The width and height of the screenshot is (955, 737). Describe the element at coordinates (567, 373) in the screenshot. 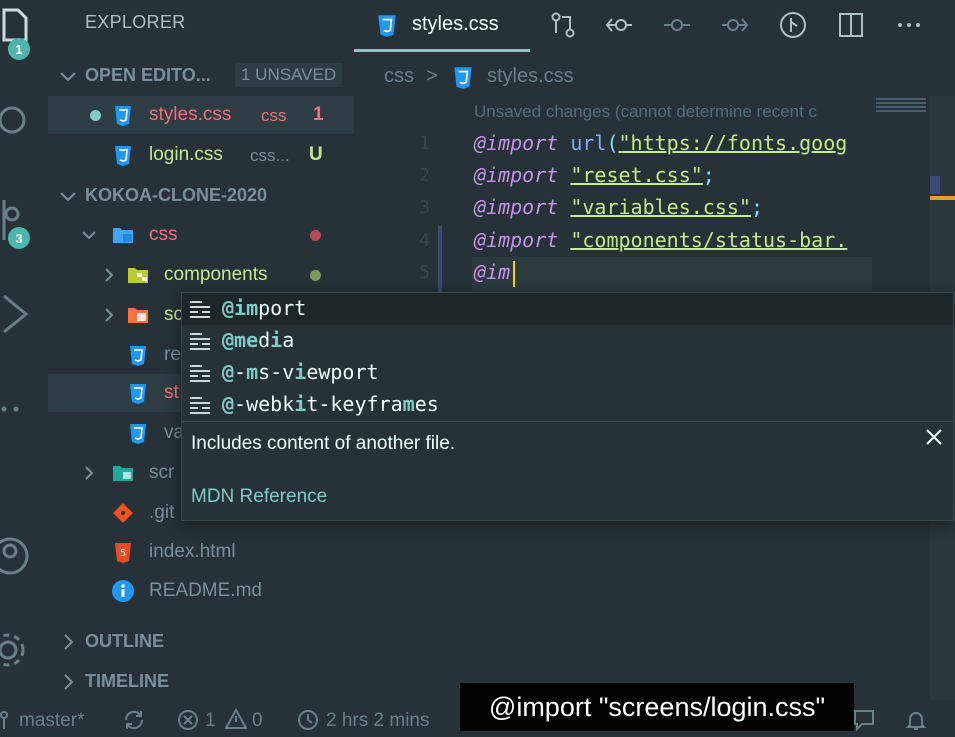

I see `suggestion-ms-viewport: @-ms-viewport` at that location.